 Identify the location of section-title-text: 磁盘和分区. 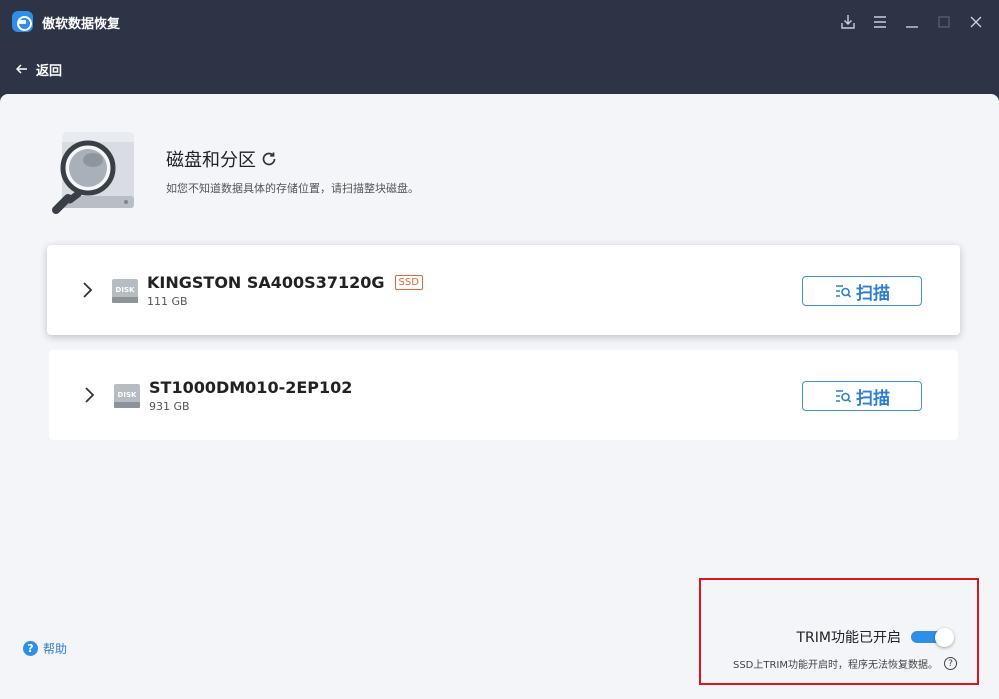
(211, 160).